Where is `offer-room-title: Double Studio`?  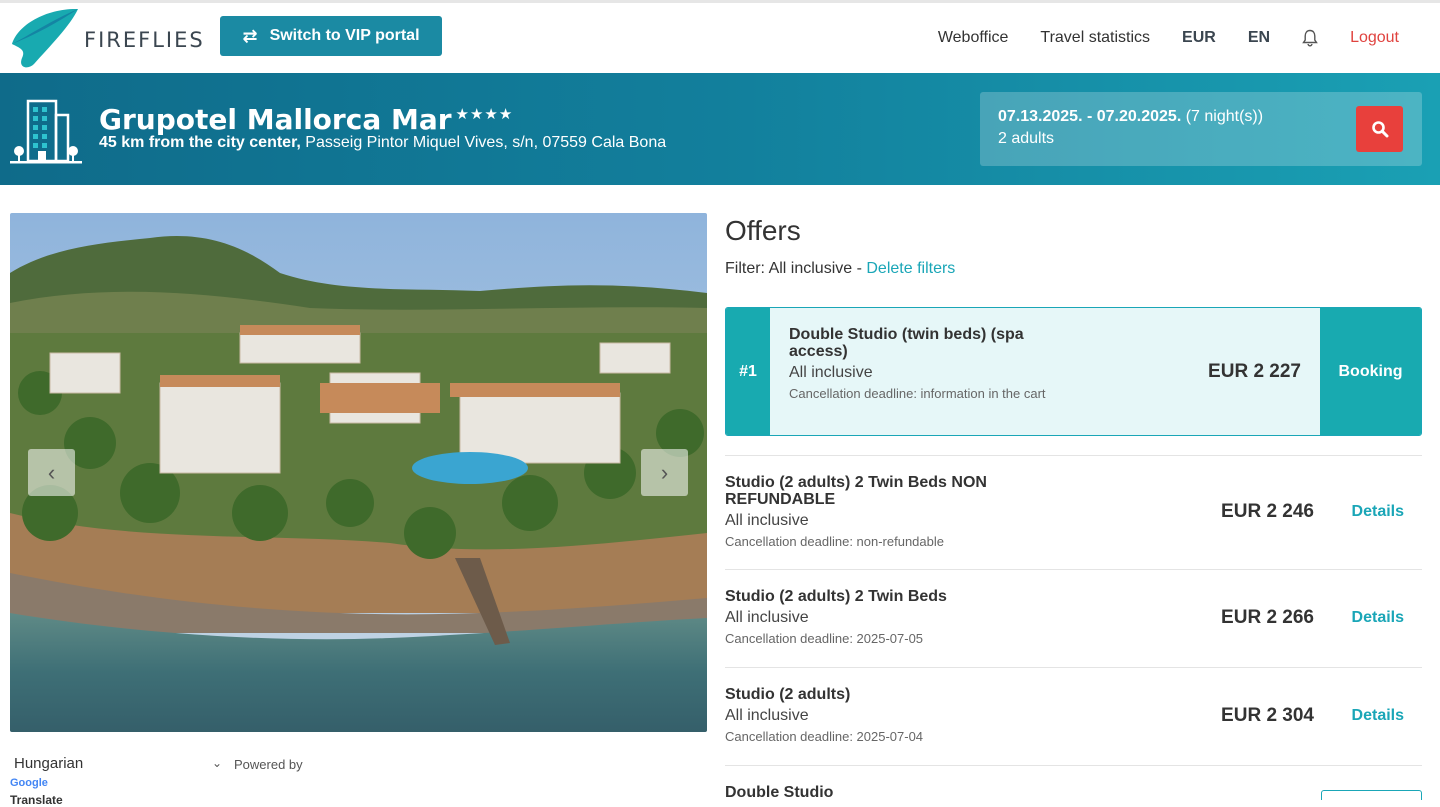 offer-room-title: Double Studio is located at coordinates (779, 792).